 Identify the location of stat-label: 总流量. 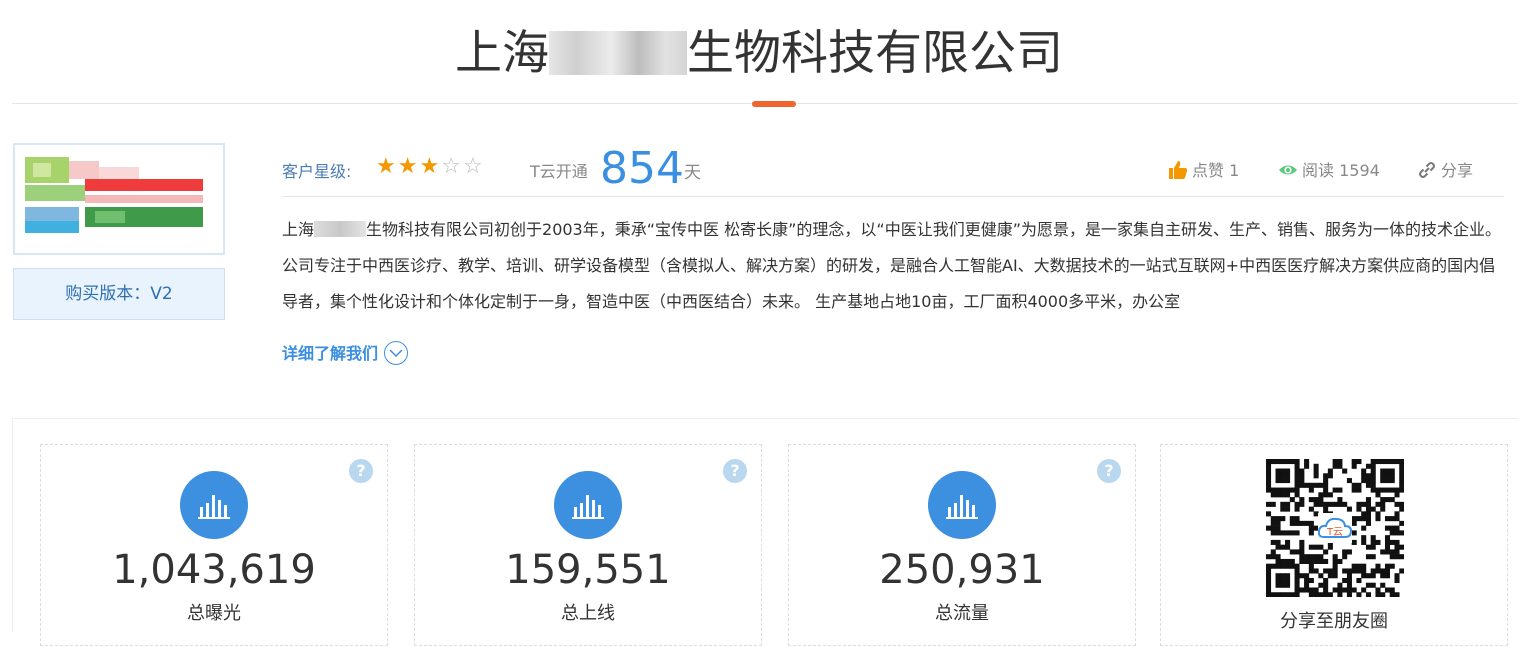
(962, 613).